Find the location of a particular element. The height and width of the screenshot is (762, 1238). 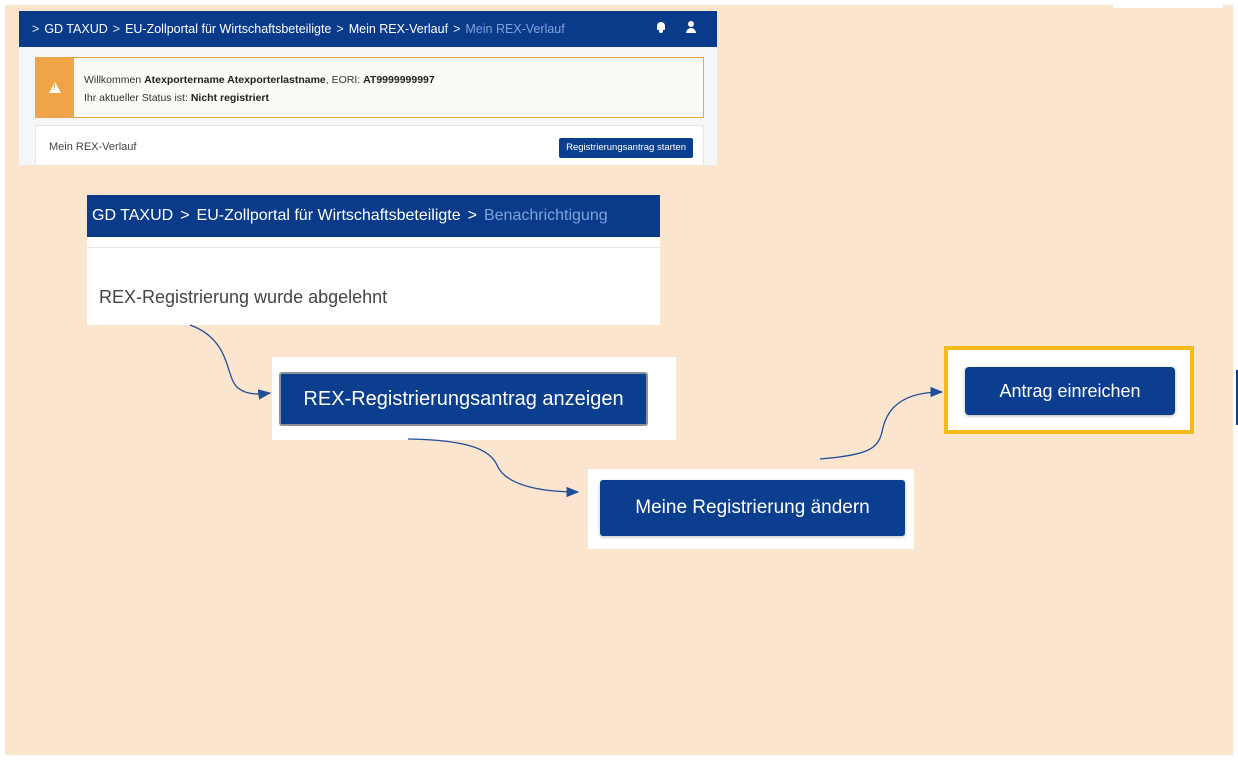

breadcrumb-current: Mein REX-Verlauf is located at coordinates (515, 29).